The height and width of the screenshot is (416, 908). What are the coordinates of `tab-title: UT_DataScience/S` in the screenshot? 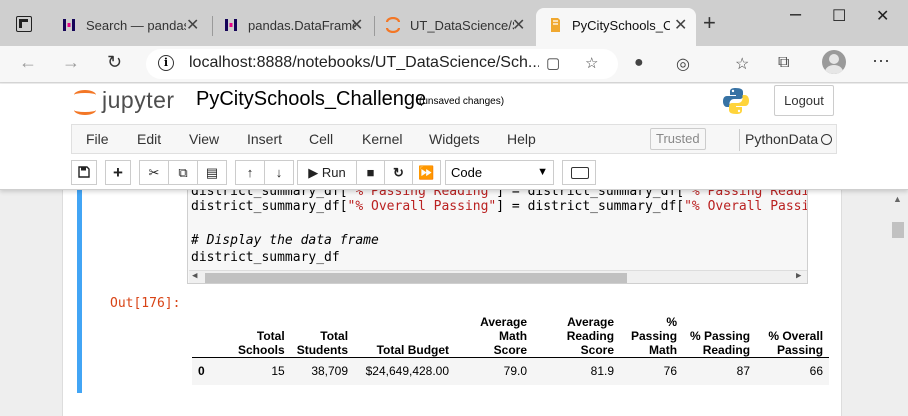 It's located at (462, 25).